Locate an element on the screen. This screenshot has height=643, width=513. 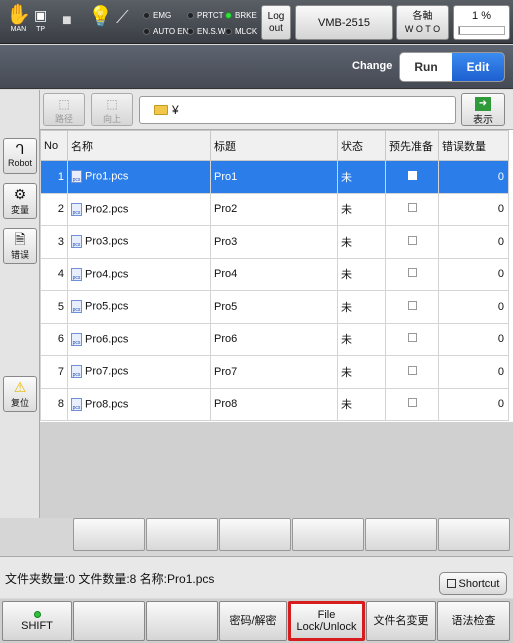
axis-mode-bottom: W O T O is located at coordinates (422, 28).